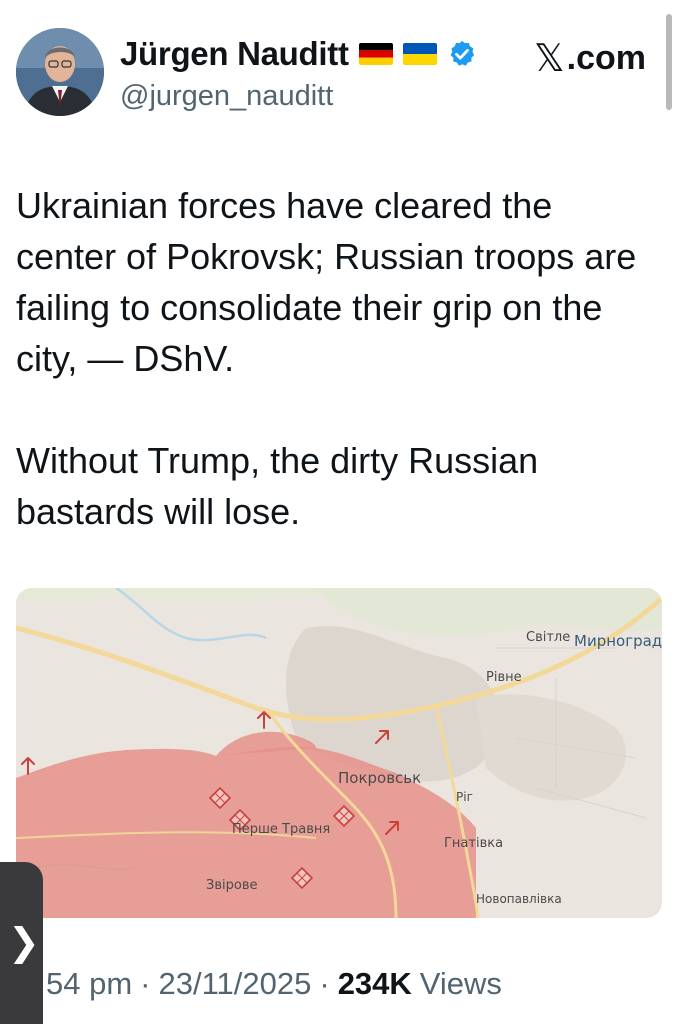 The image size is (678, 1024). What do you see at coordinates (519, 899) in the screenshot?
I see `map-label-novopavlivka: Новопавлівка` at bounding box center [519, 899].